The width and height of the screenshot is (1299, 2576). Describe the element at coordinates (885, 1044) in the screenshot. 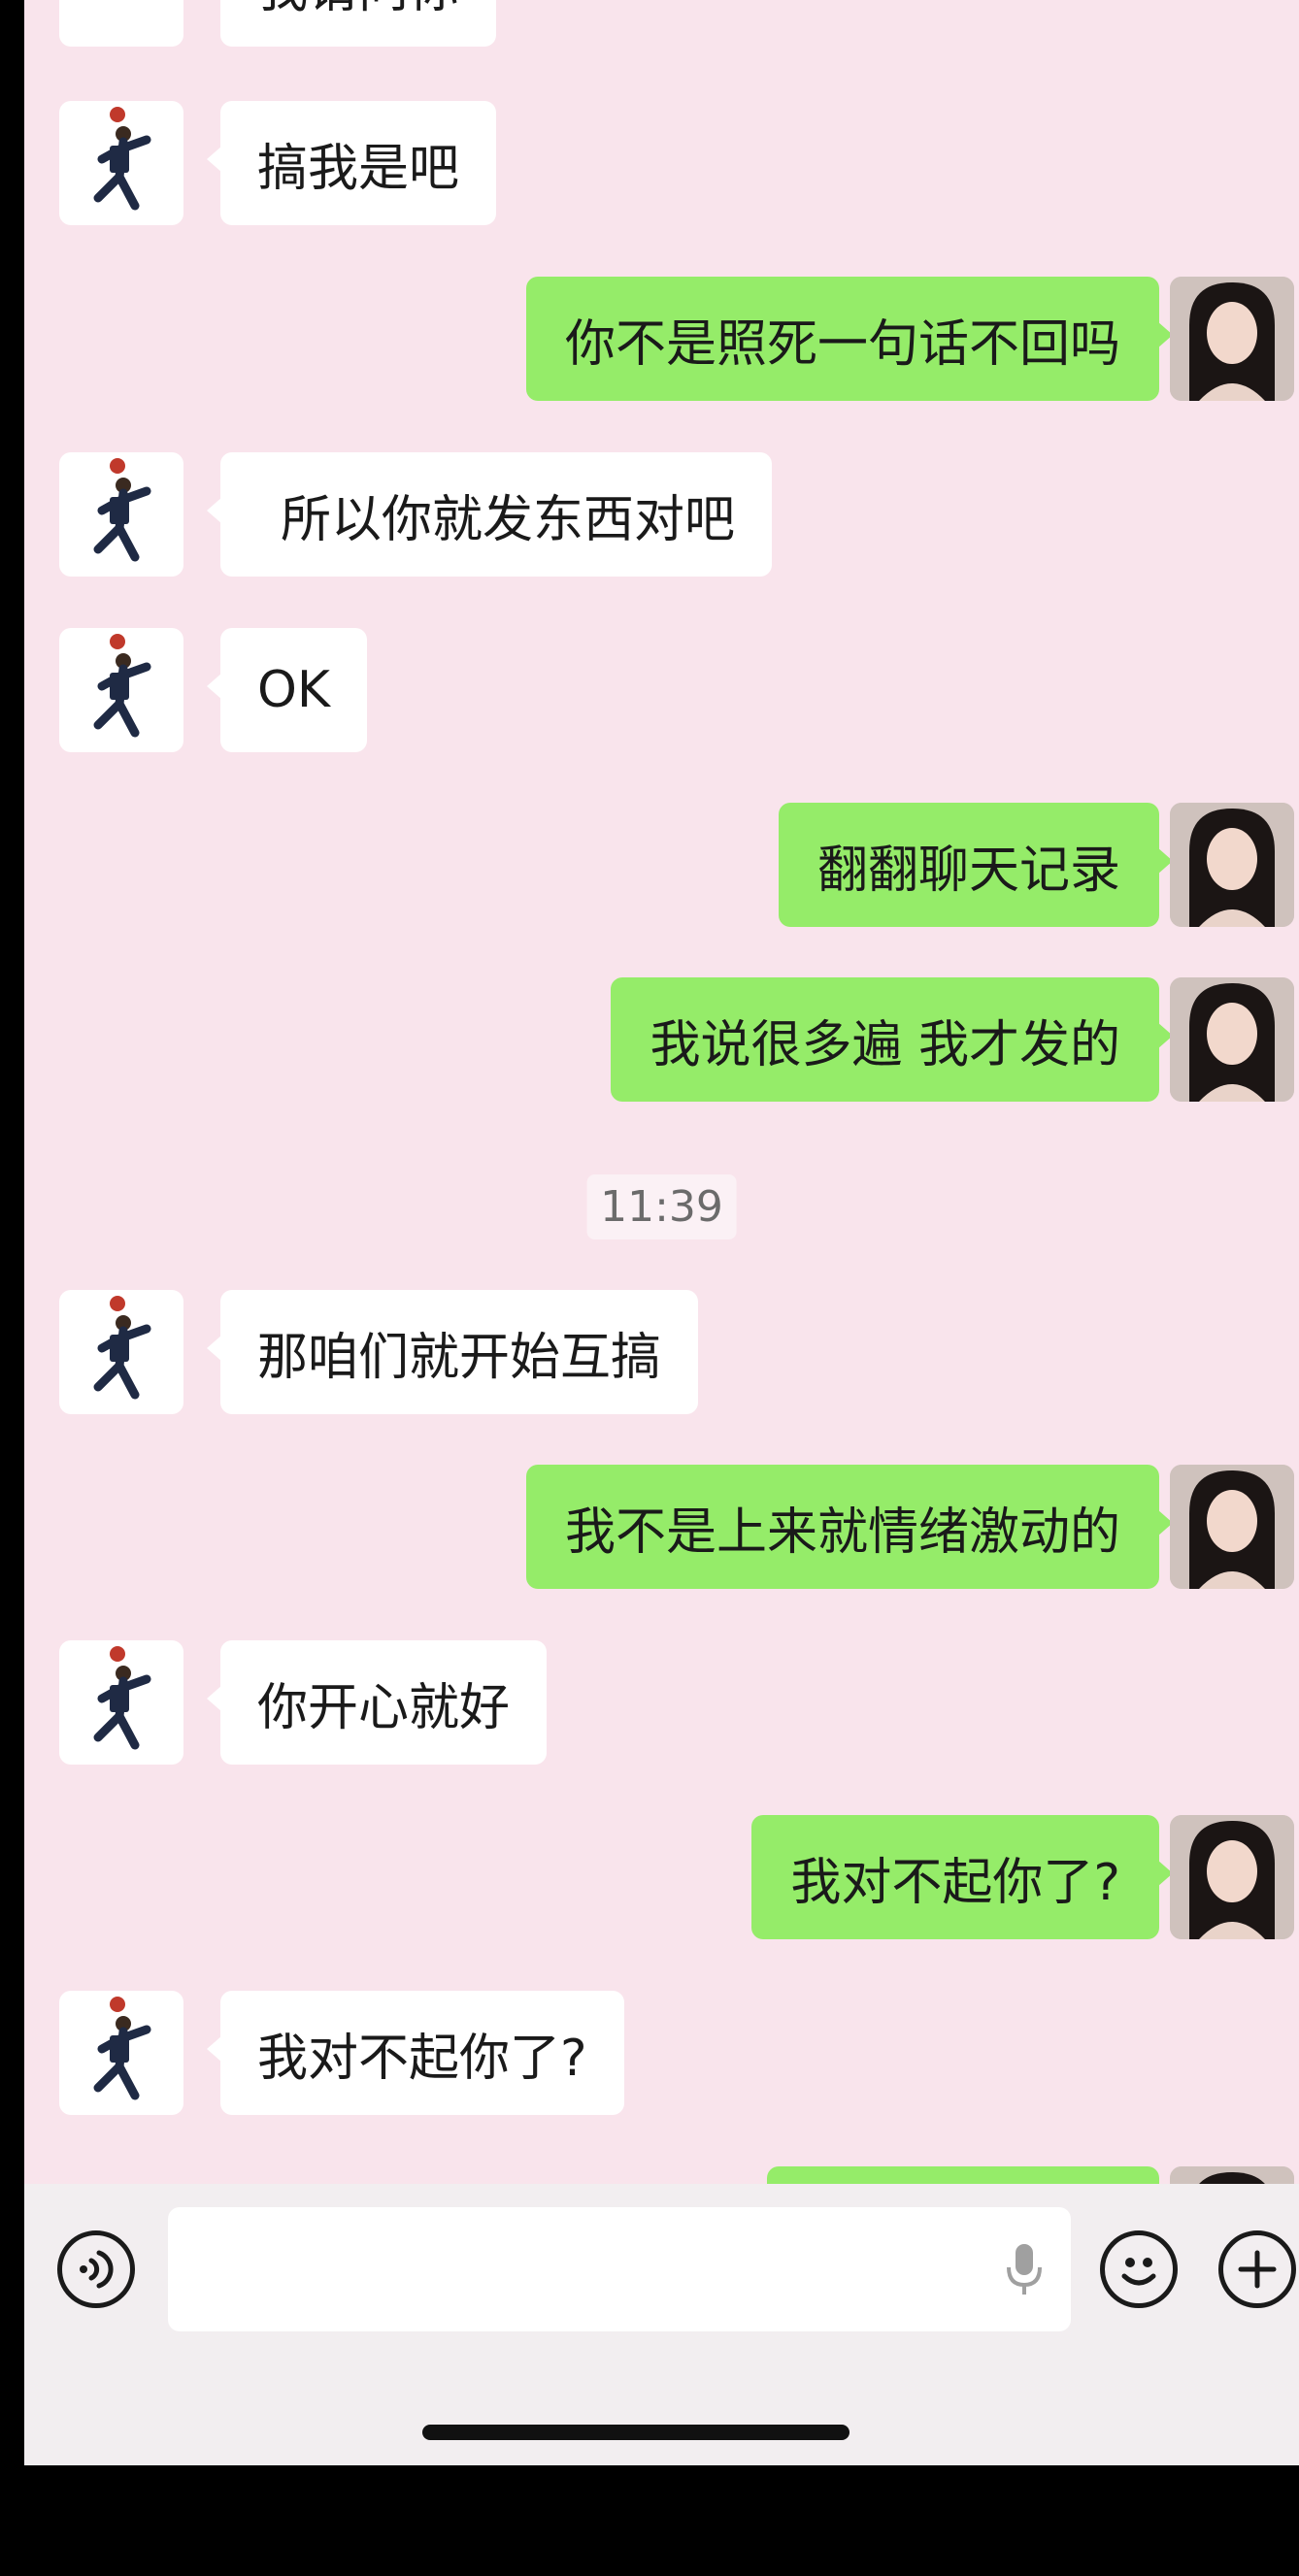

I see `message-text: 我说很多遍 我才发的` at that location.